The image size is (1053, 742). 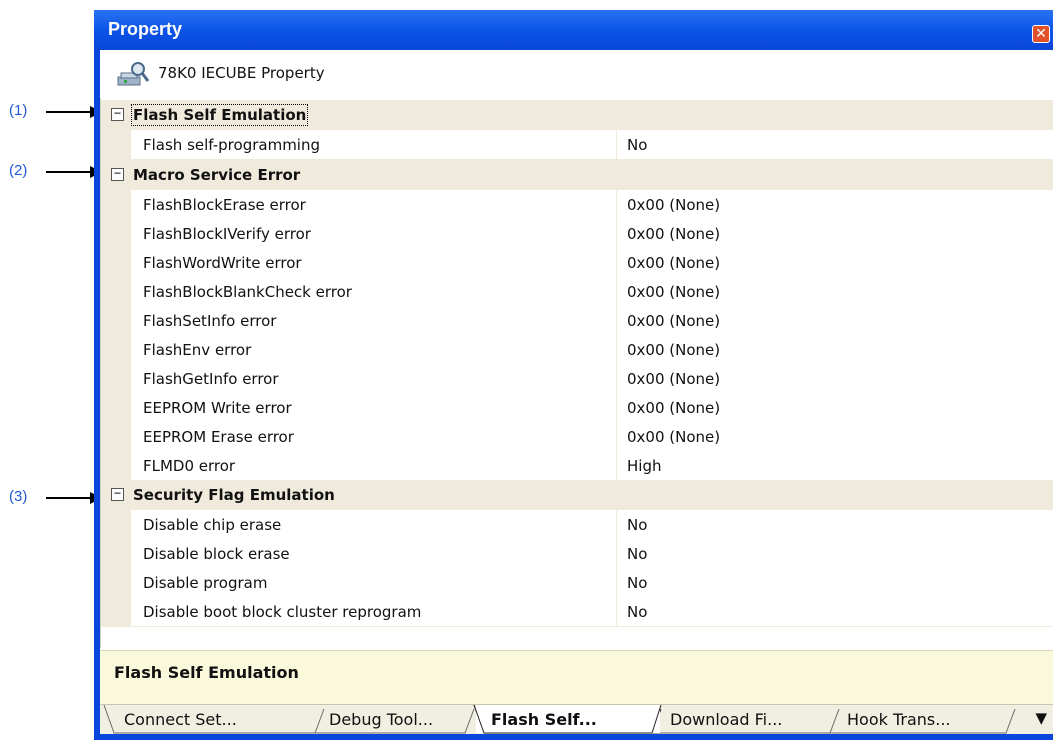 I want to click on category-macro-service-error: − Macro Service Error, so click(x=577, y=175).